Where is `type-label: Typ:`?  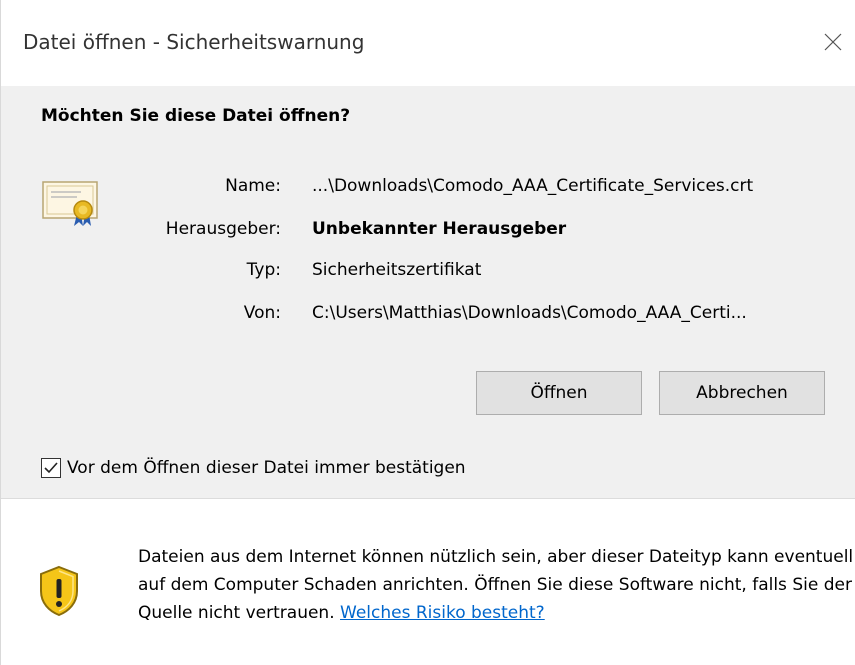 type-label: Typ: is located at coordinates (263, 270).